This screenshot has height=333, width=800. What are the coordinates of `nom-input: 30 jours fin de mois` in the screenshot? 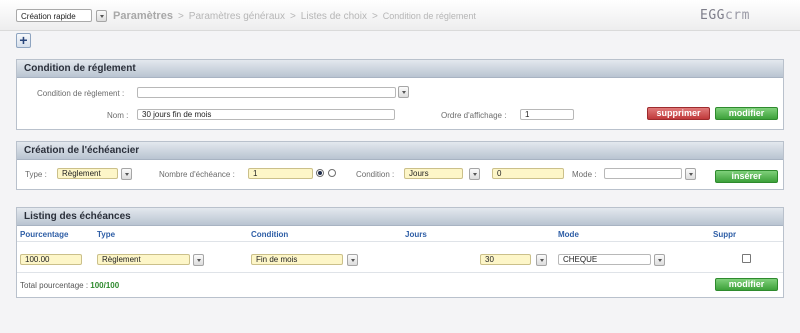 It's located at (266, 114).